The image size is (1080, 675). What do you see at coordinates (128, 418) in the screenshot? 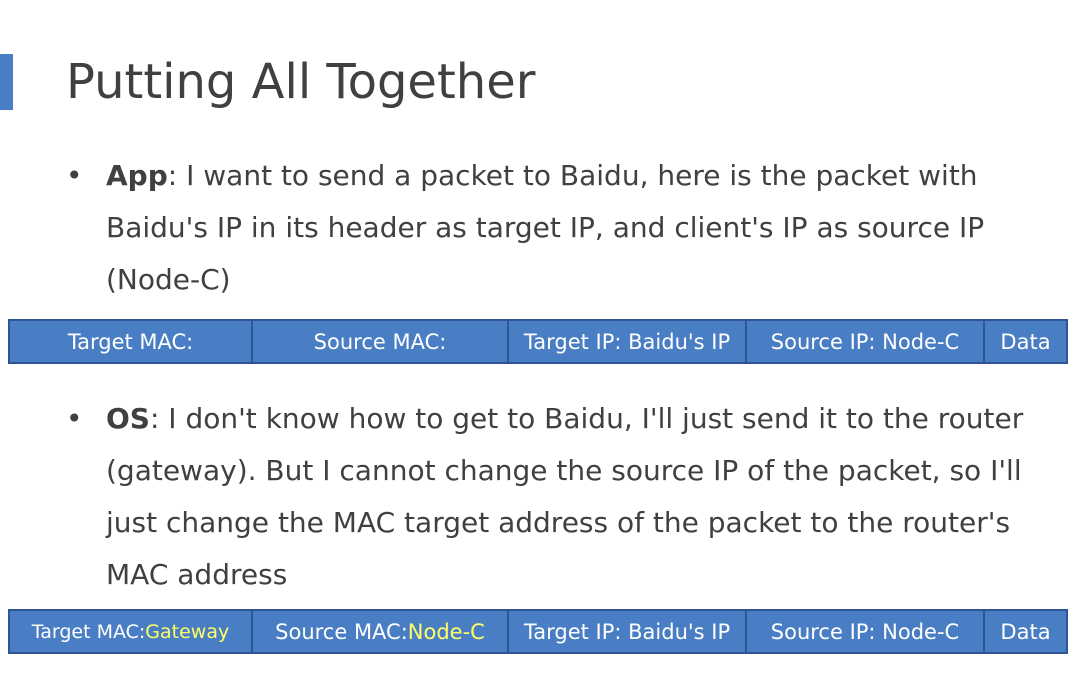
I see `bullet-label: OS` at bounding box center [128, 418].